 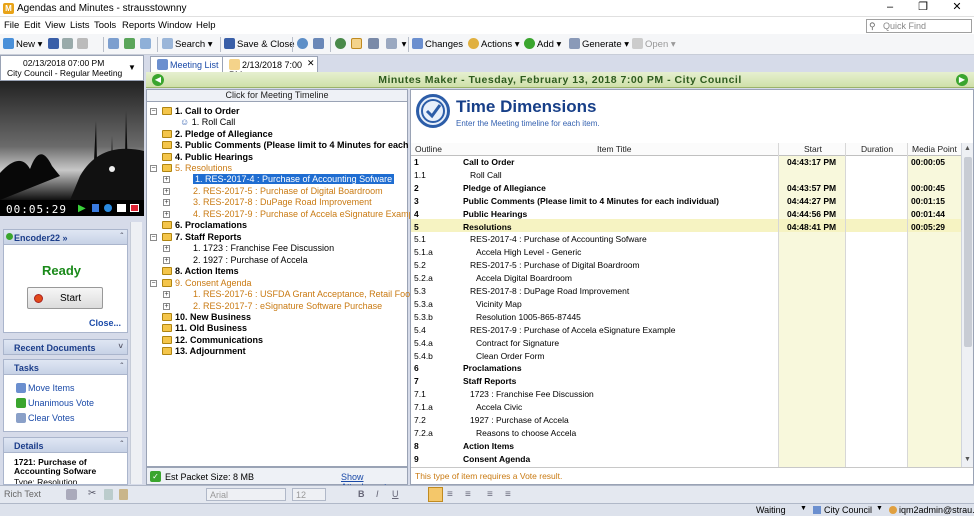 I want to click on gear-icon, so click(x=374, y=44).